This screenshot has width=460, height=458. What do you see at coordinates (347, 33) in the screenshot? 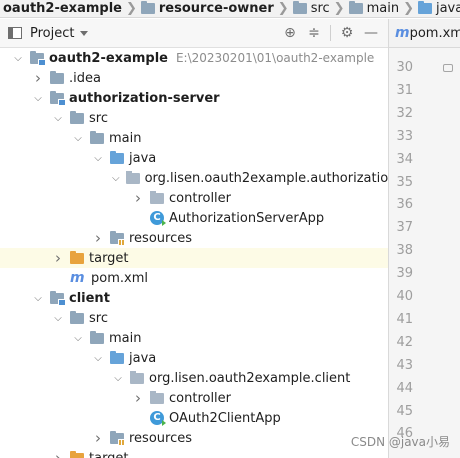
I see `gear-icon: ⚙` at bounding box center [347, 33].